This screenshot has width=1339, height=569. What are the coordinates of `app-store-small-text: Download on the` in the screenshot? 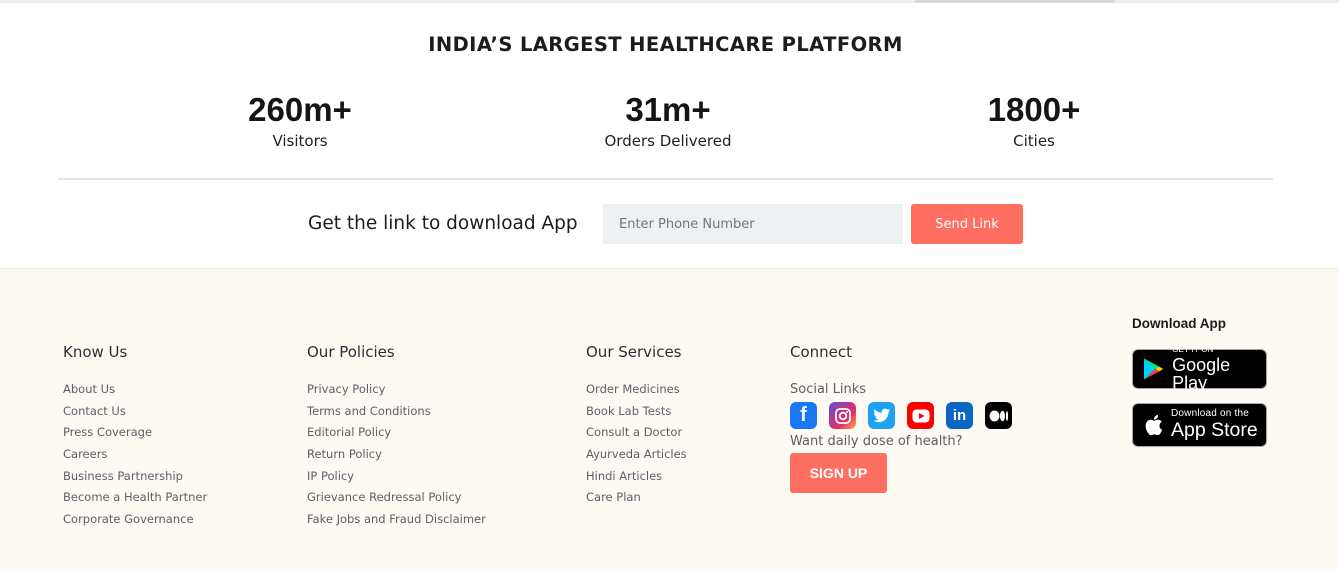 It's located at (1210, 414).